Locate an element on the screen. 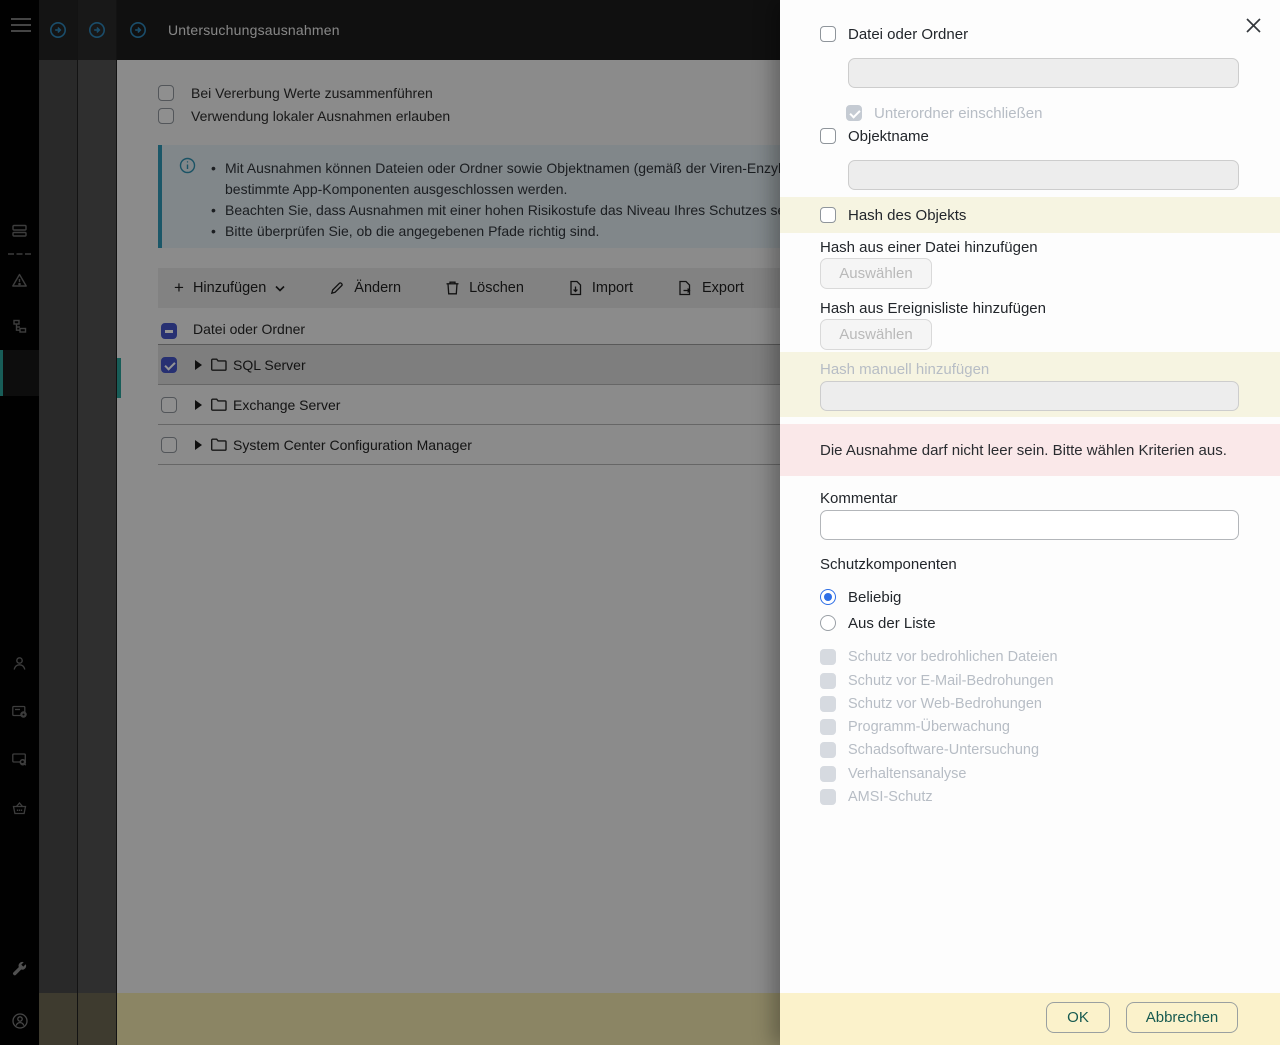 The image size is (1280, 1045). from-list-radio is located at coordinates (828, 623).